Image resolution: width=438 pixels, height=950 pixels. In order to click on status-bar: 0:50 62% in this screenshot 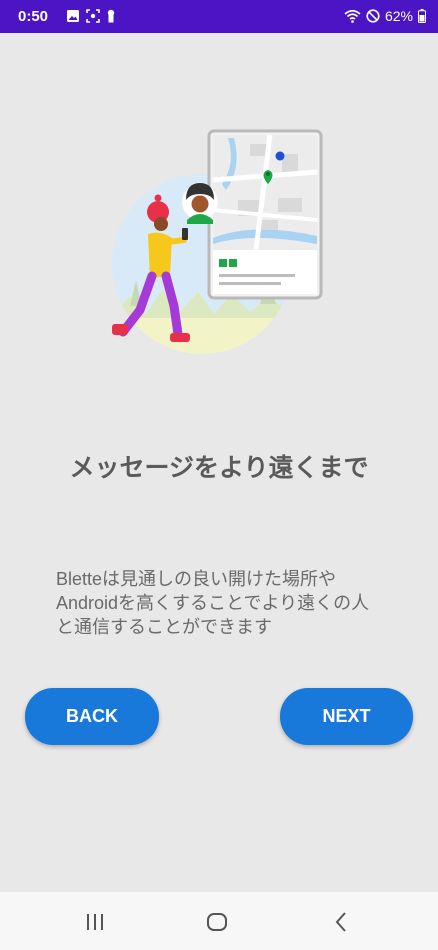, I will do `click(219, 16)`.